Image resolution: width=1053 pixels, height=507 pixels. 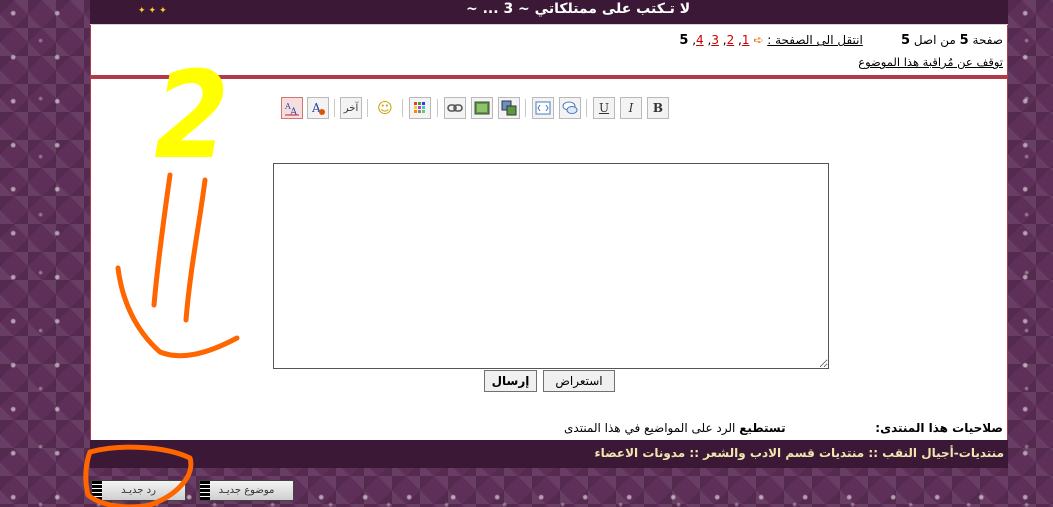 I want to click on page-current: 5, so click(x=684, y=40).